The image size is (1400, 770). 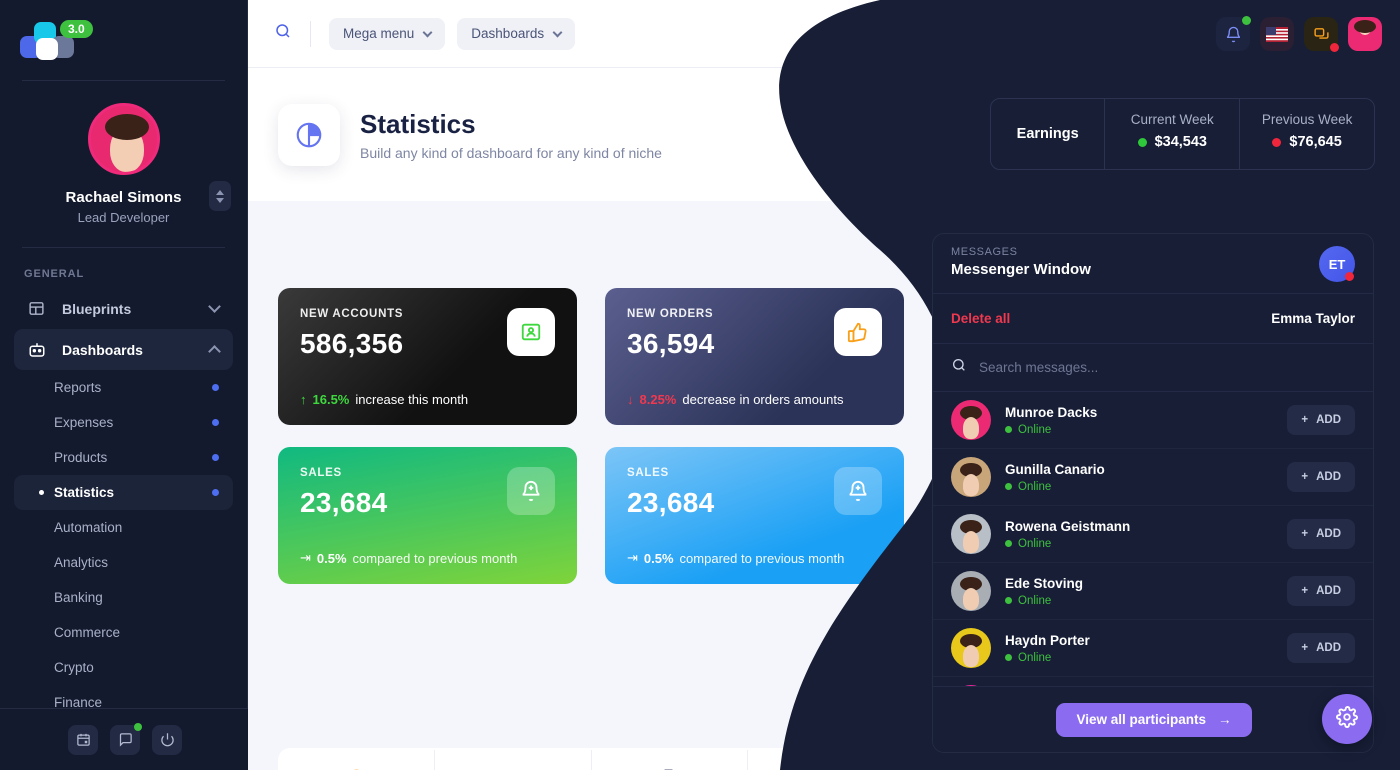 What do you see at coordinates (123, 492) in the screenshot?
I see `sidebar-item-statistics: Statistics` at bounding box center [123, 492].